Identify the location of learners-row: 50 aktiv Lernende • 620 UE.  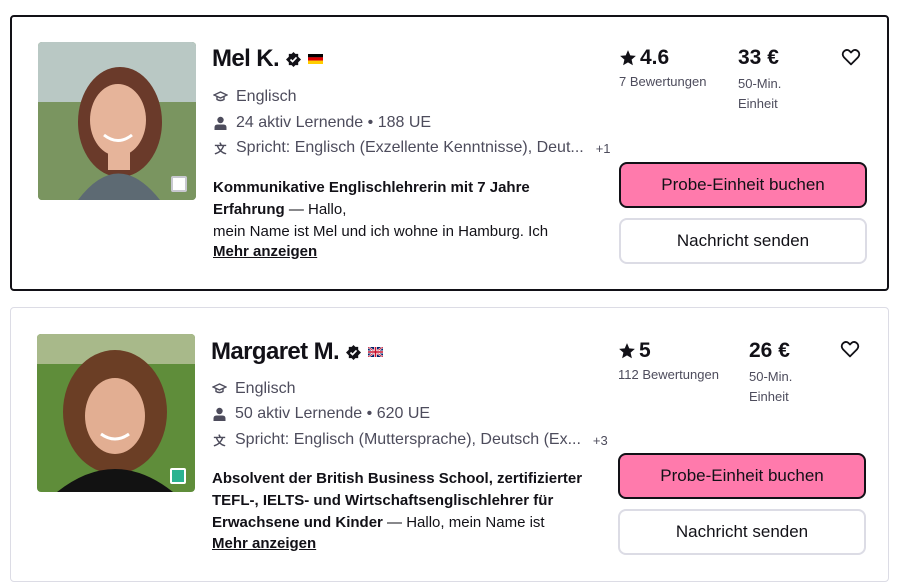
(321, 414).